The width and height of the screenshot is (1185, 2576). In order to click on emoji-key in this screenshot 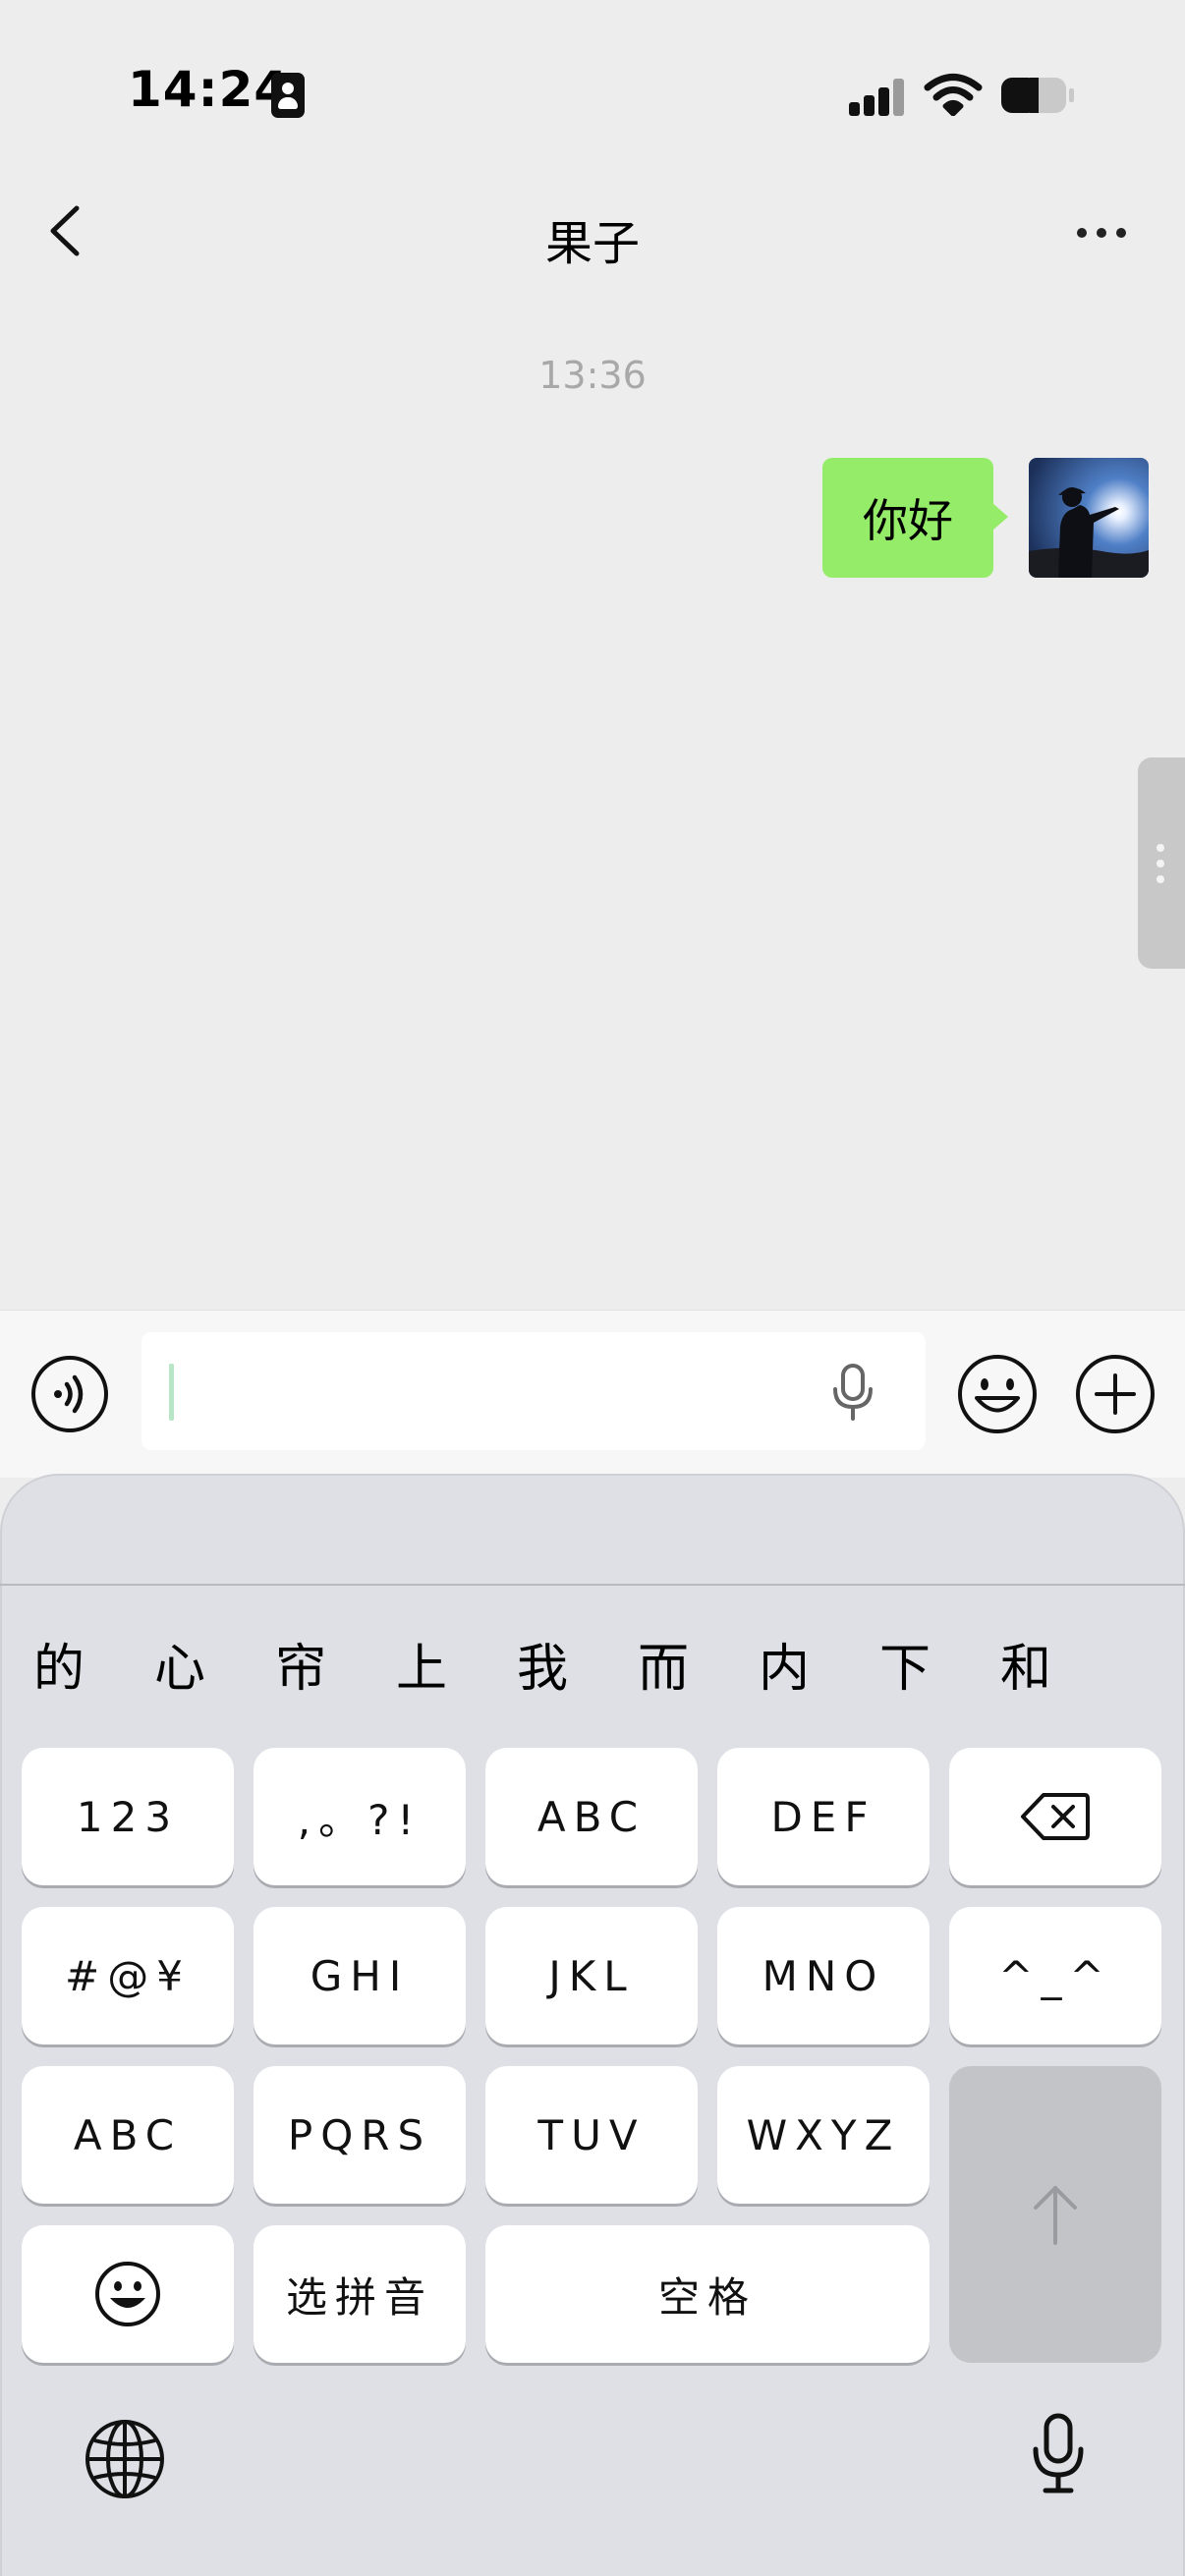, I will do `click(128, 2294)`.